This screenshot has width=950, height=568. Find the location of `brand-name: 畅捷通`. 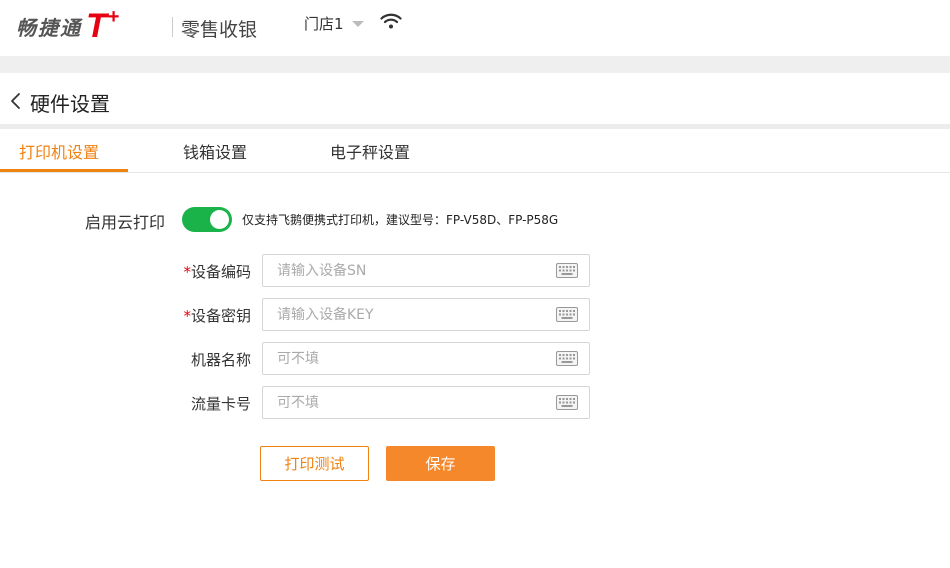

brand-name: 畅捷通 is located at coordinates (49, 27).